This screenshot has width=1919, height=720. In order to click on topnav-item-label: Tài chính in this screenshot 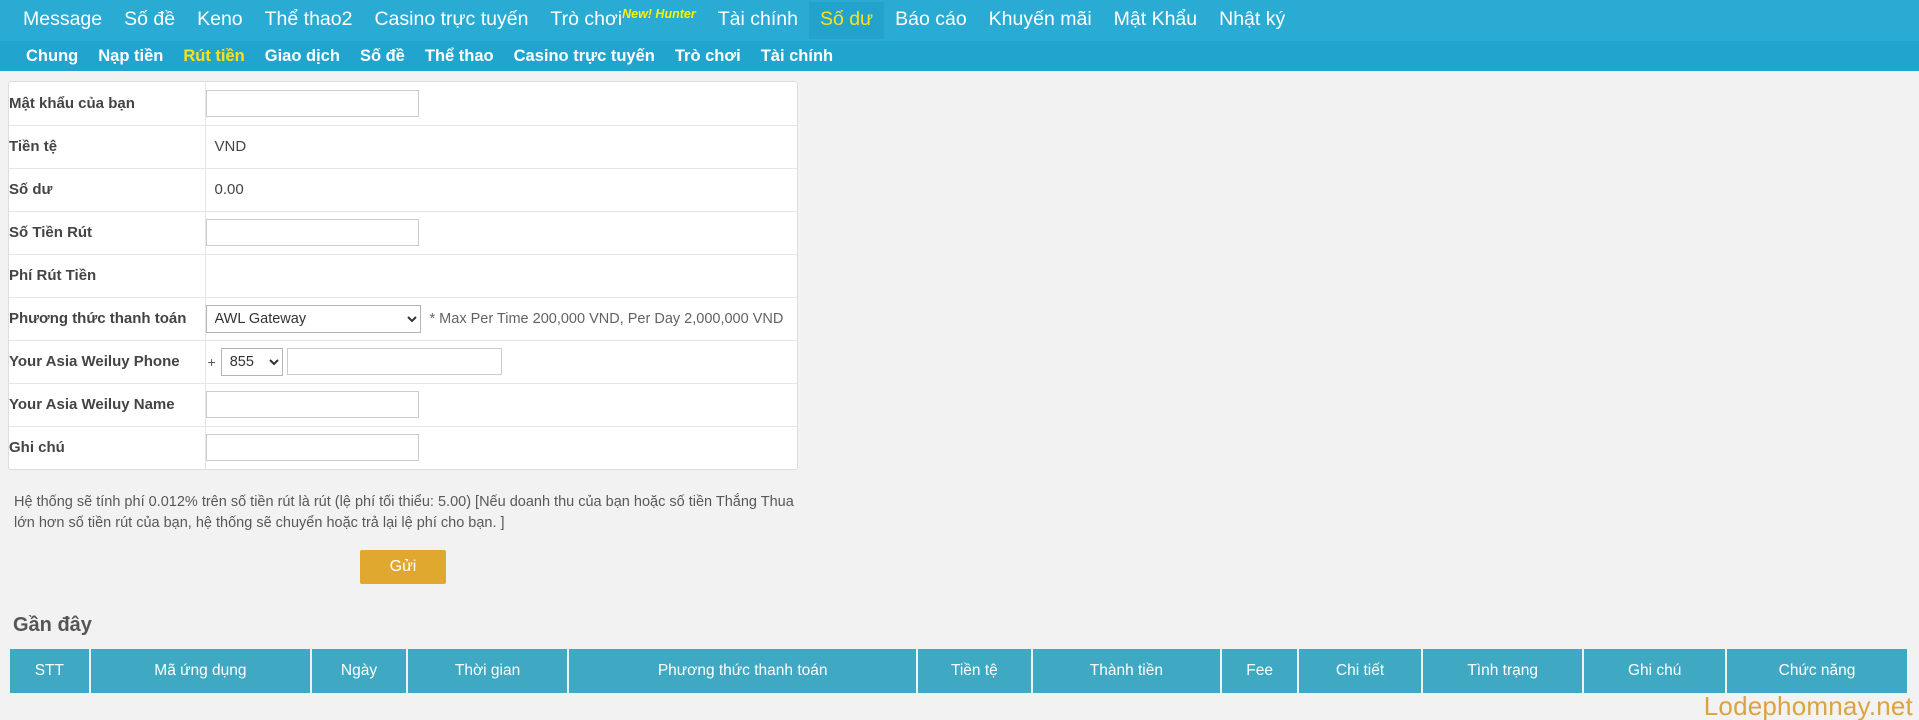, I will do `click(757, 19)`.